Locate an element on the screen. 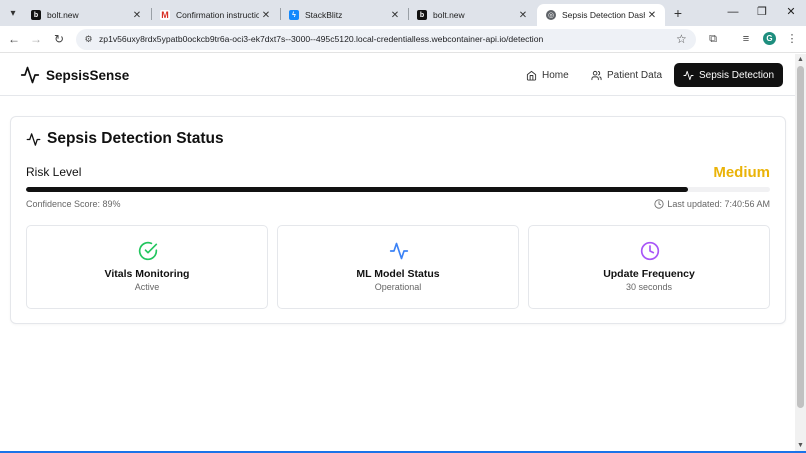 Image resolution: width=806 pixels, height=453 pixels. site-settings-icon: ⚙ is located at coordinates (88, 39).